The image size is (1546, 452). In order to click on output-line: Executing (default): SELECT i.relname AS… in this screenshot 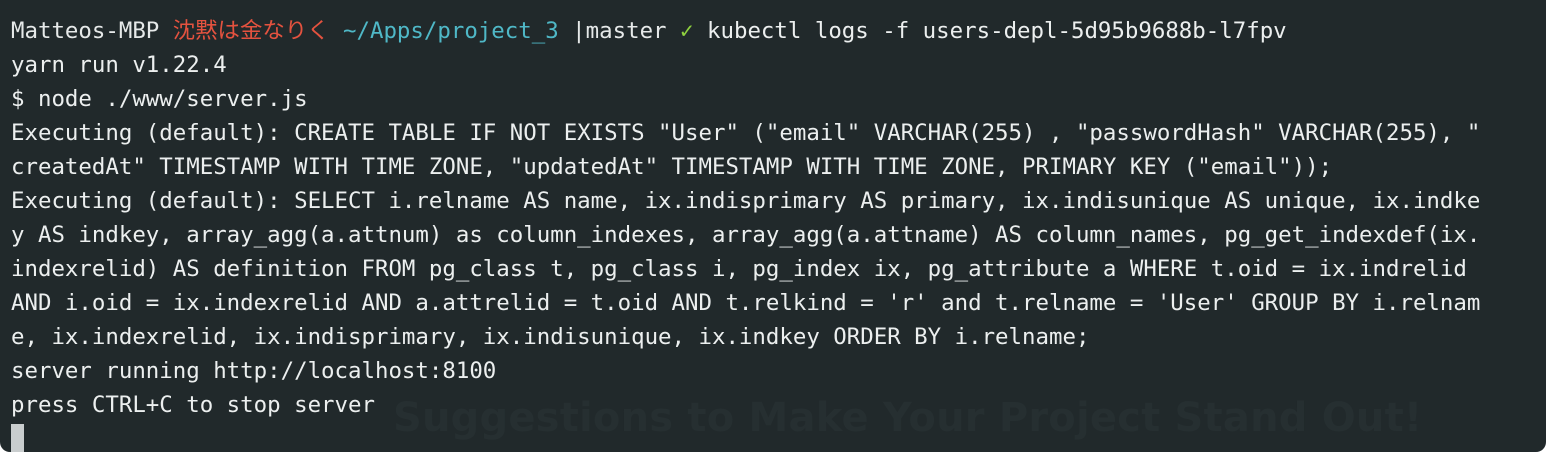, I will do `click(746, 201)`.